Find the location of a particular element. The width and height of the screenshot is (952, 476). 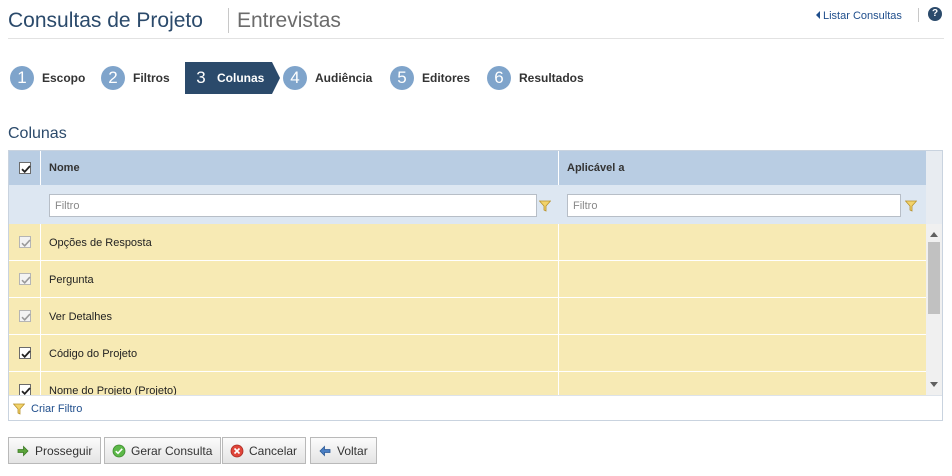

step-number: 1 is located at coordinates (22, 78).